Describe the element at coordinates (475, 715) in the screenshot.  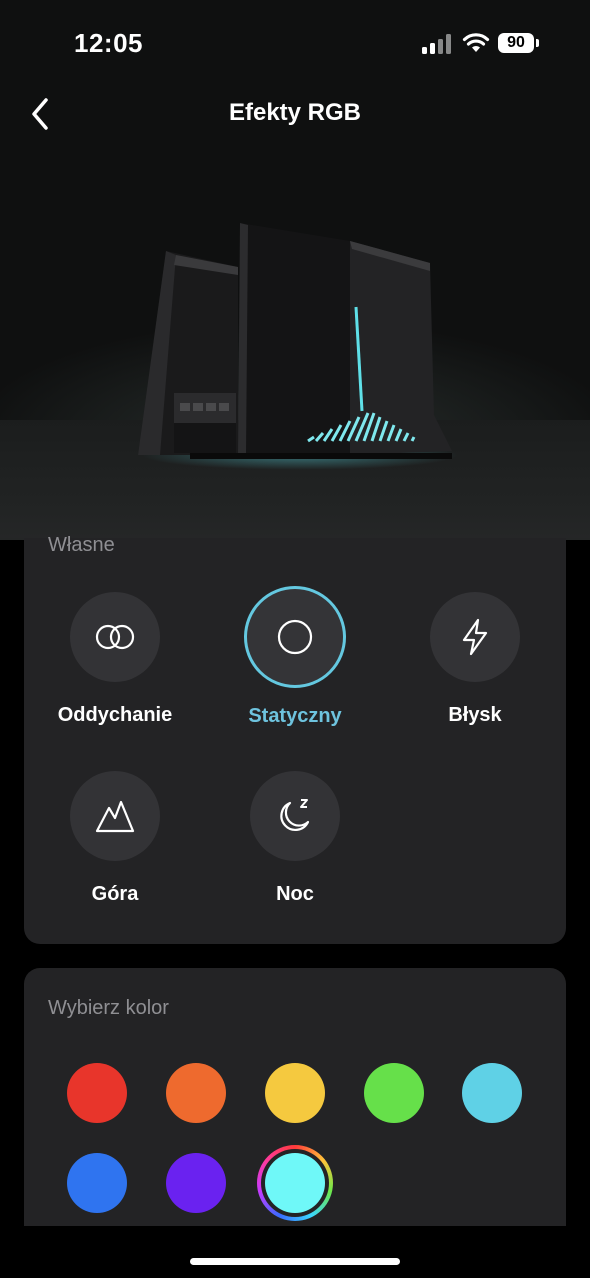
I see `effect-flash-label: Błysk` at that location.